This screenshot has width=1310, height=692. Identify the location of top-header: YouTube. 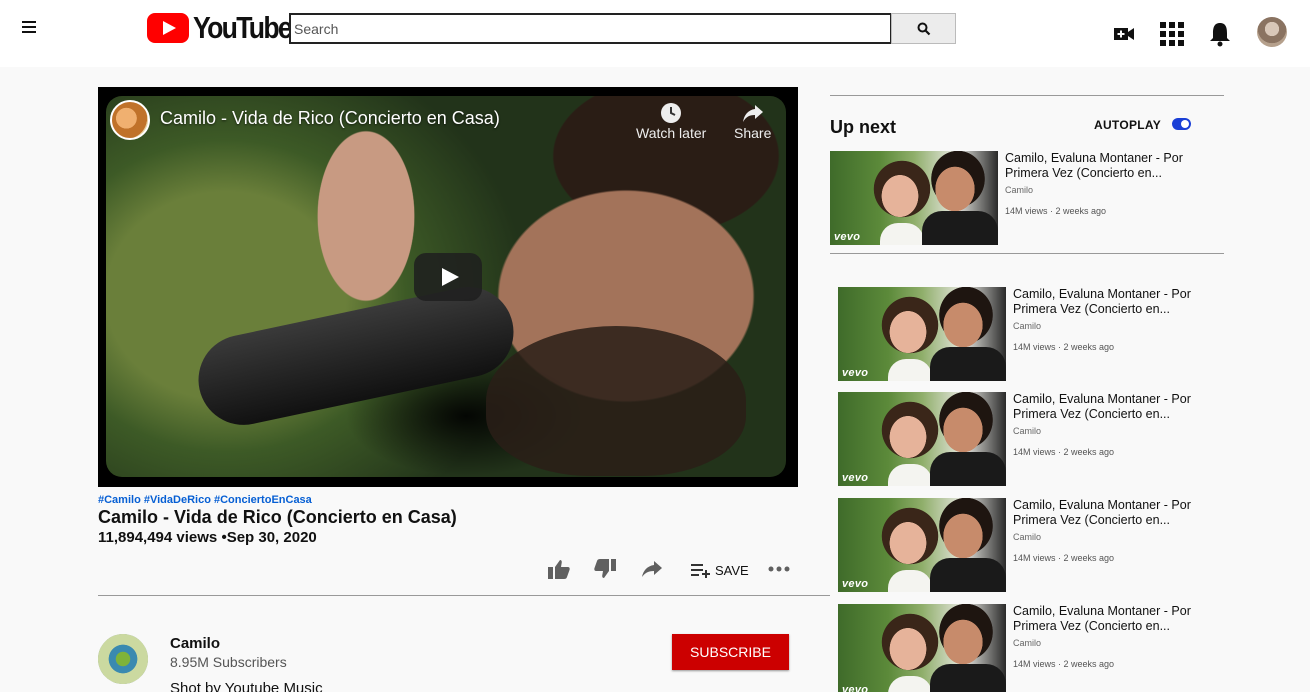
(655, 33).